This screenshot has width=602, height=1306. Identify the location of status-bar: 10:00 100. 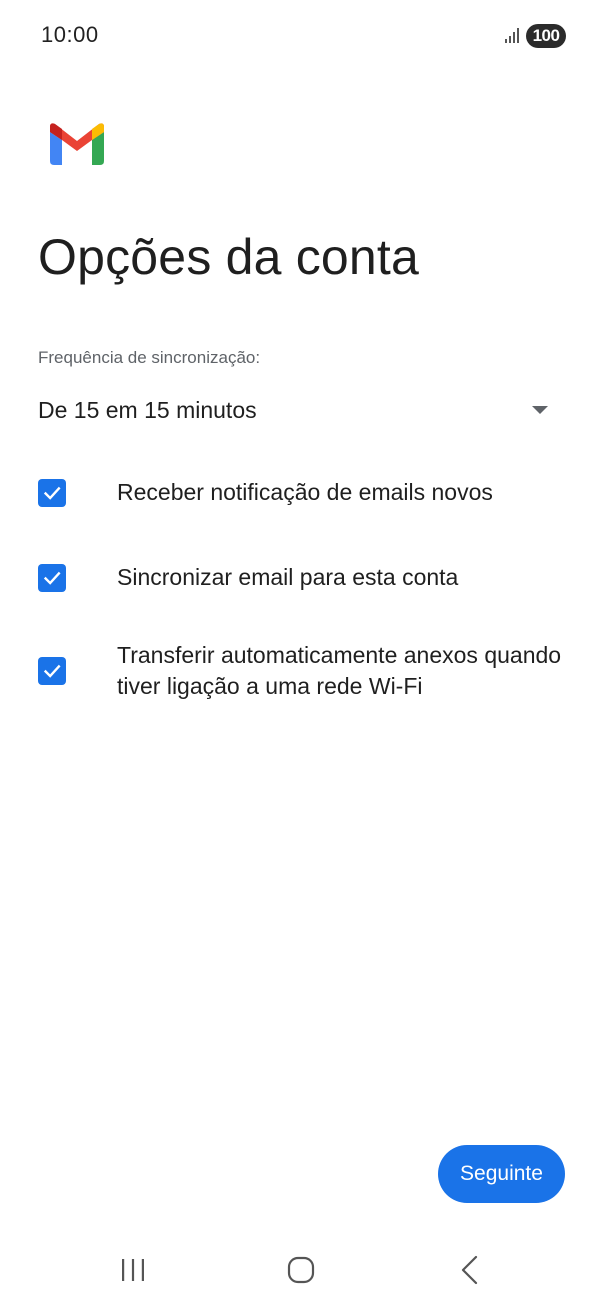
(301, 36).